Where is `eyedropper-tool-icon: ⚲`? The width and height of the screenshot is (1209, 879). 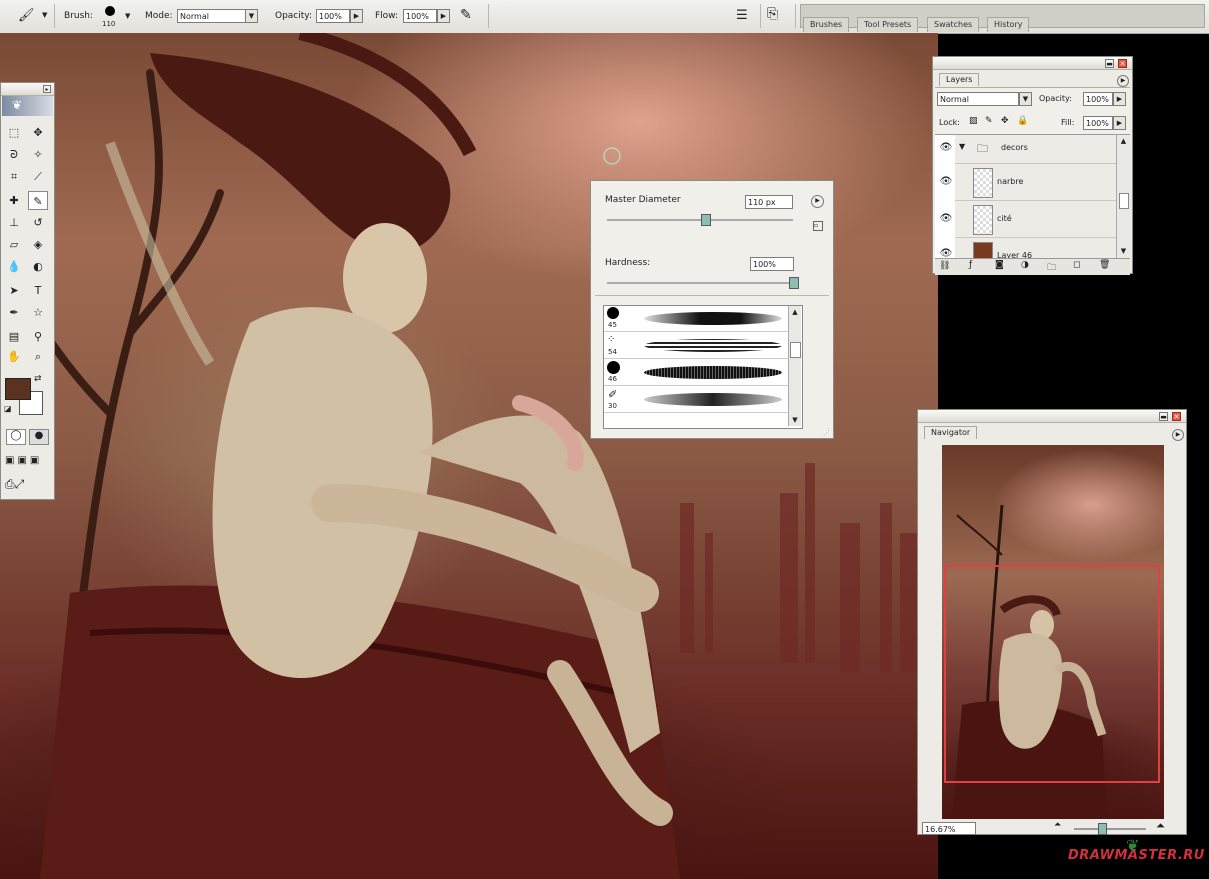 eyedropper-tool-icon: ⚲ is located at coordinates (38, 336).